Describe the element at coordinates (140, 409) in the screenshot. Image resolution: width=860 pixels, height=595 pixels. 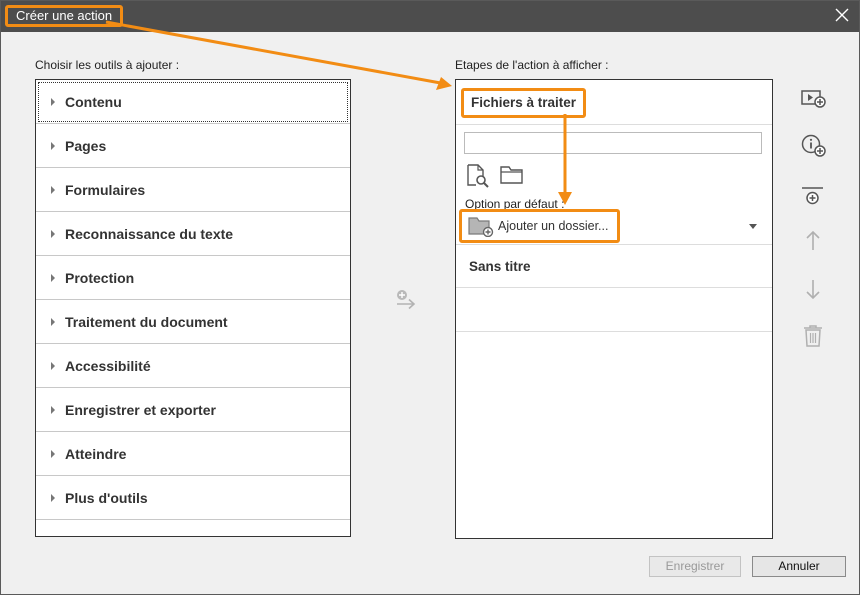
I see `tool-item-label: Enregistrer et exporter` at that location.